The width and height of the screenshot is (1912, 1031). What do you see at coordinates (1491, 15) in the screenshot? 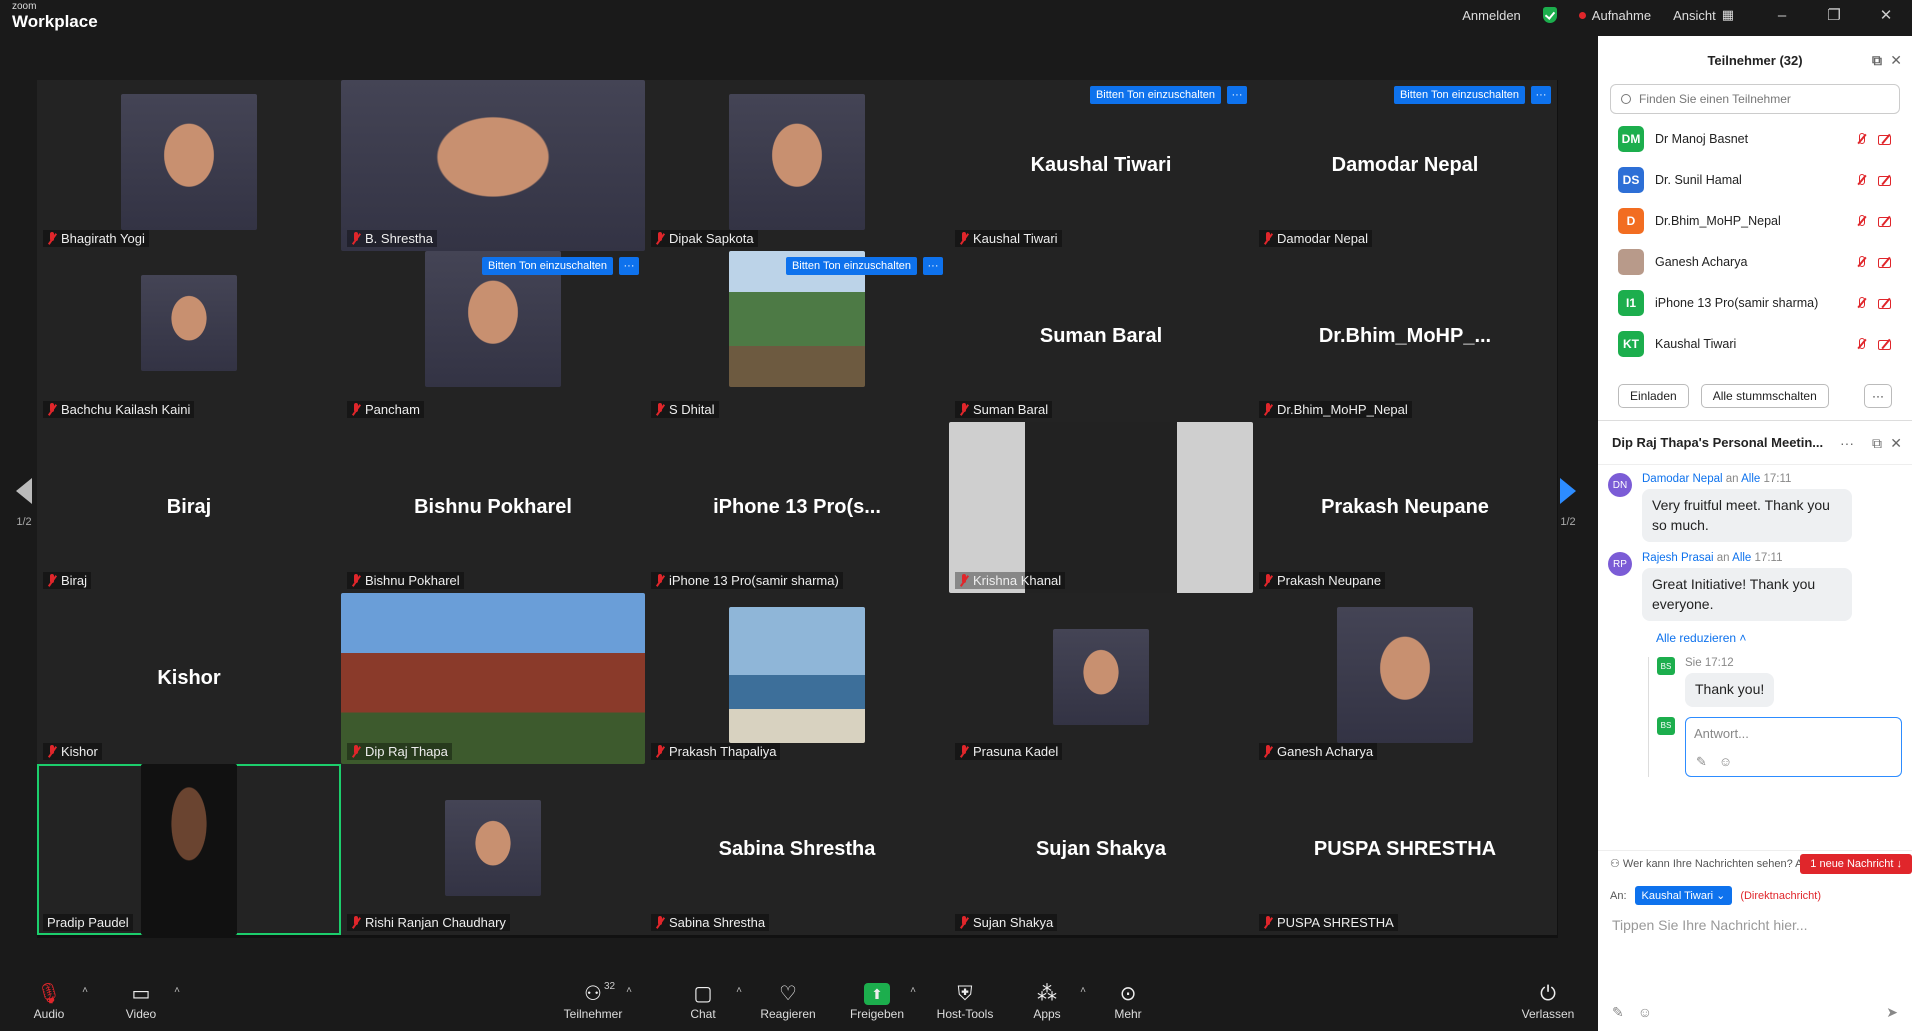
I see `signin-button: Anmelden` at bounding box center [1491, 15].